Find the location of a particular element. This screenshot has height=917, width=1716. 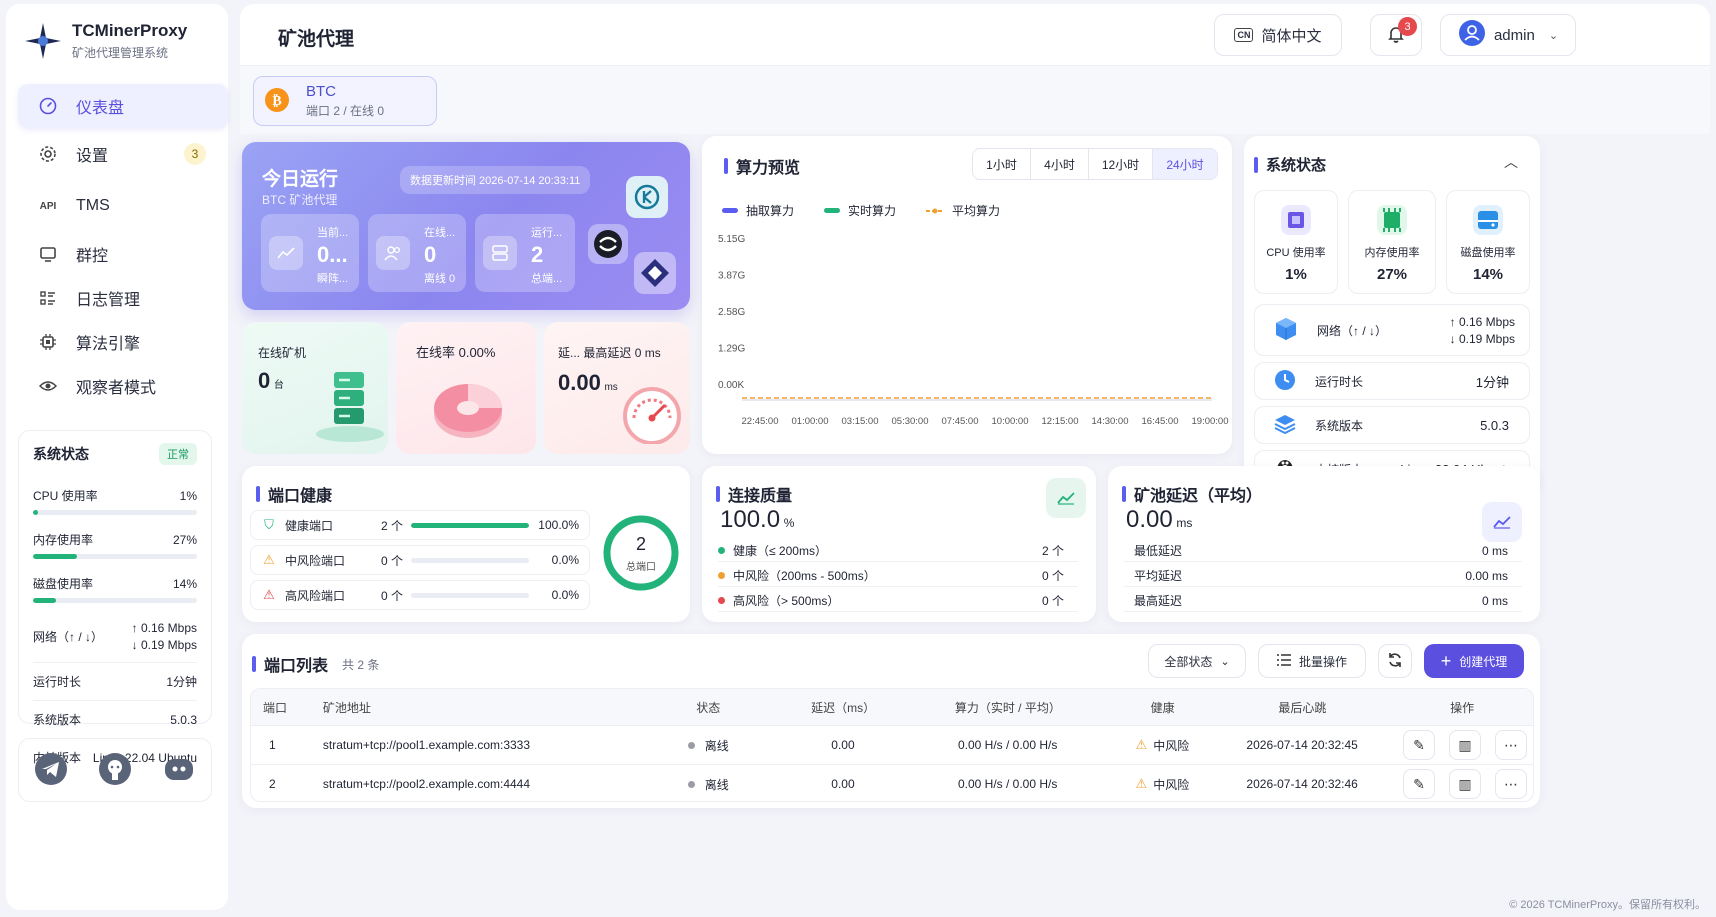

table-cell-heartbeat: 2026-07-14 20:32:45 is located at coordinates (1298, 745).